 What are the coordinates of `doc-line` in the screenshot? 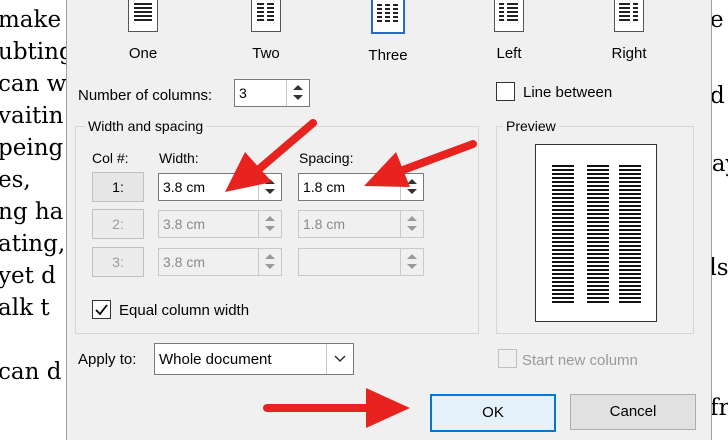 It's located at (33, 340).